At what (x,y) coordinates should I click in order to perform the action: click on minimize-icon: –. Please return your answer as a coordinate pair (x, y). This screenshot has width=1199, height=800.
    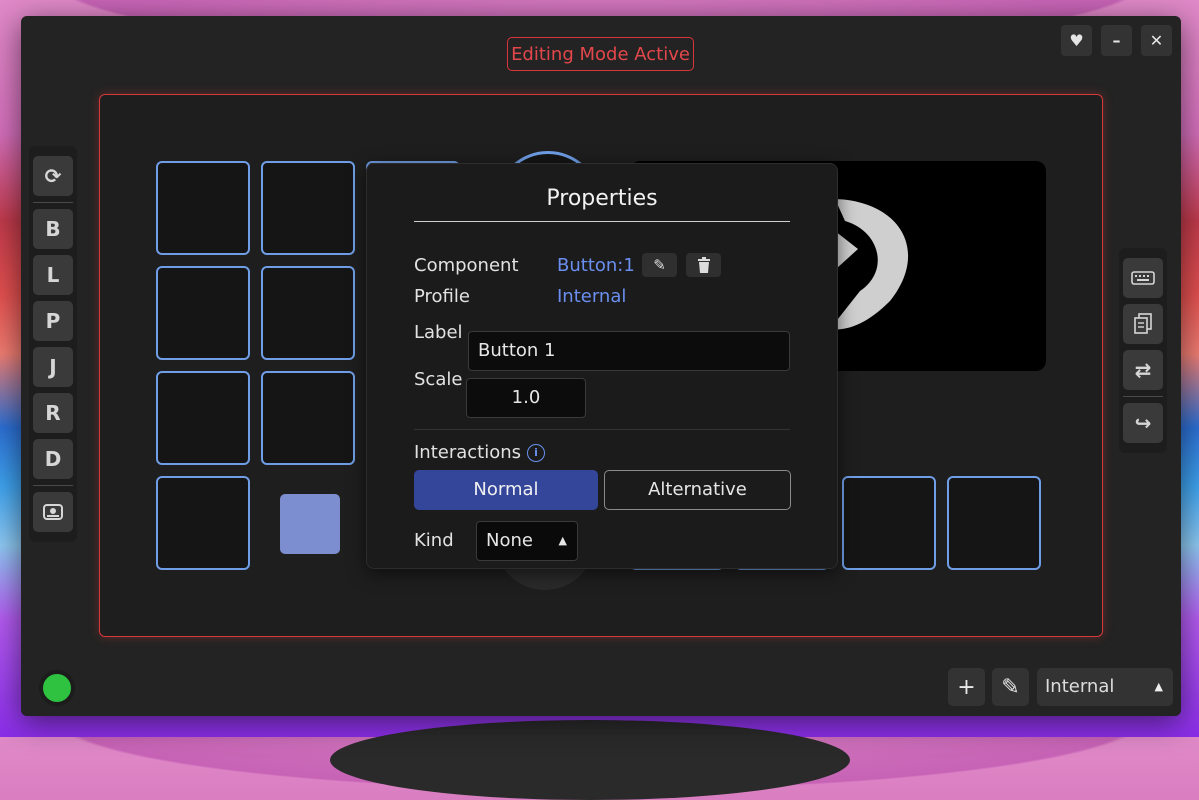
    Looking at the image, I should click on (1116, 40).